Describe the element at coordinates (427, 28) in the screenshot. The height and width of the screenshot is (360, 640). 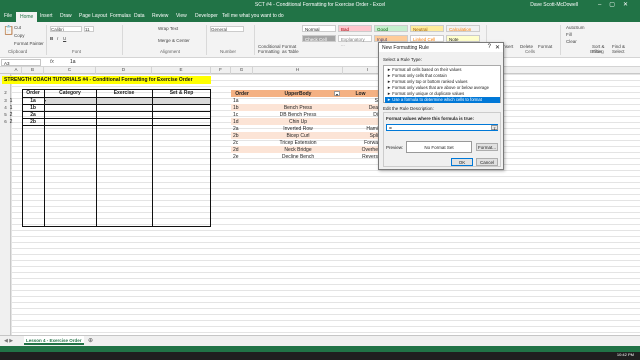
I see `style-neutral: Neutral` at that location.